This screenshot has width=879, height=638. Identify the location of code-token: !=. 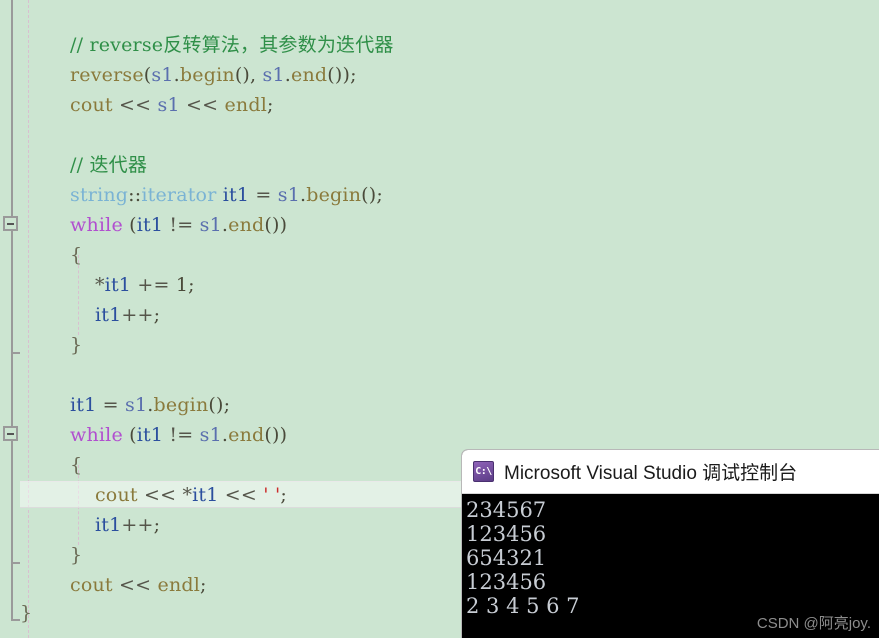
(181, 435).